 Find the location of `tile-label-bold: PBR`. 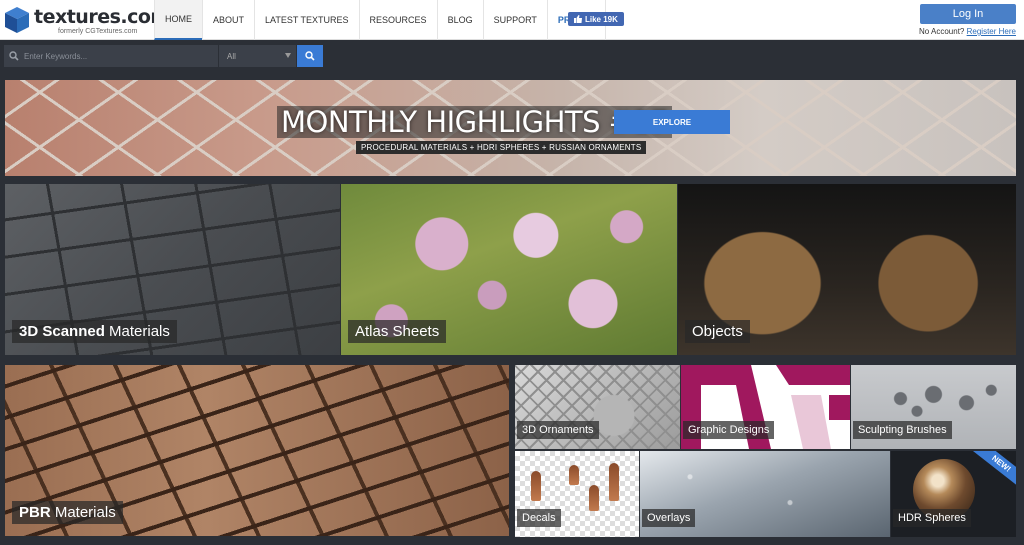

tile-label-bold: PBR is located at coordinates (35, 512).